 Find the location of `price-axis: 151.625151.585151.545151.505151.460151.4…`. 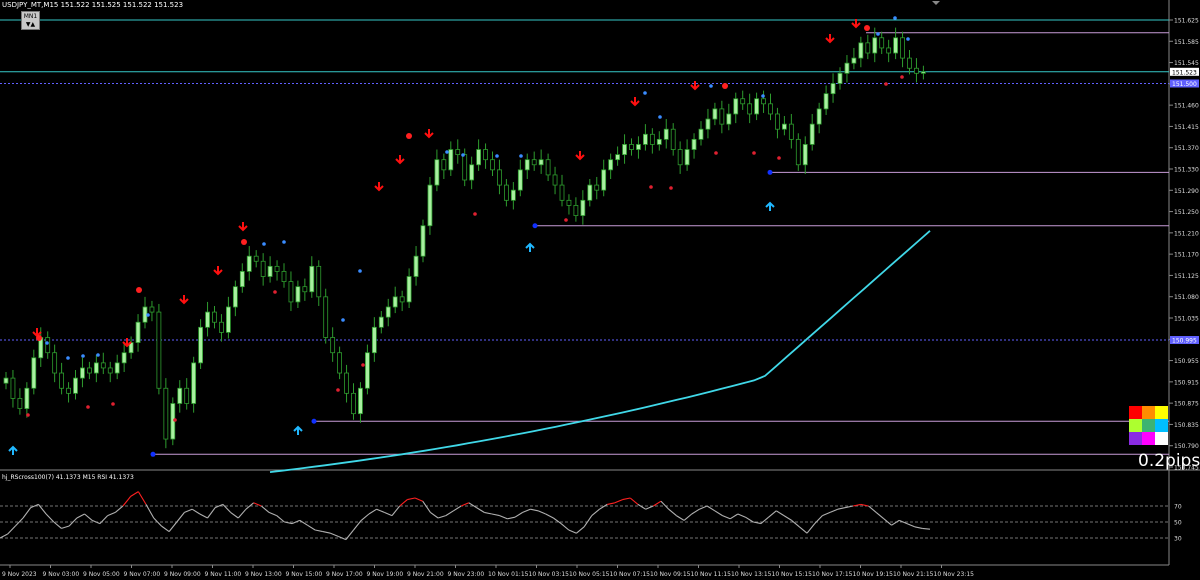

price-axis: 151.625151.585151.545151.505151.460151.4… is located at coordinates (1184, 245).